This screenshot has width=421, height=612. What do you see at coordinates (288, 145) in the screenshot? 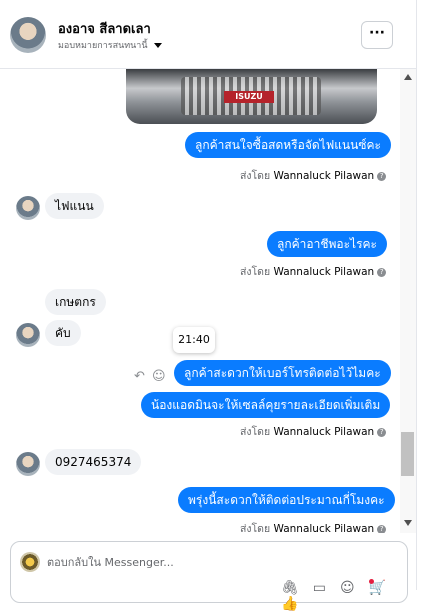
I see `message-bubble-outgoing: ลูกค้าสนใจซื้อสดหรือจัดไฟแนนซ์คะ` at bounding box center [288, 145].